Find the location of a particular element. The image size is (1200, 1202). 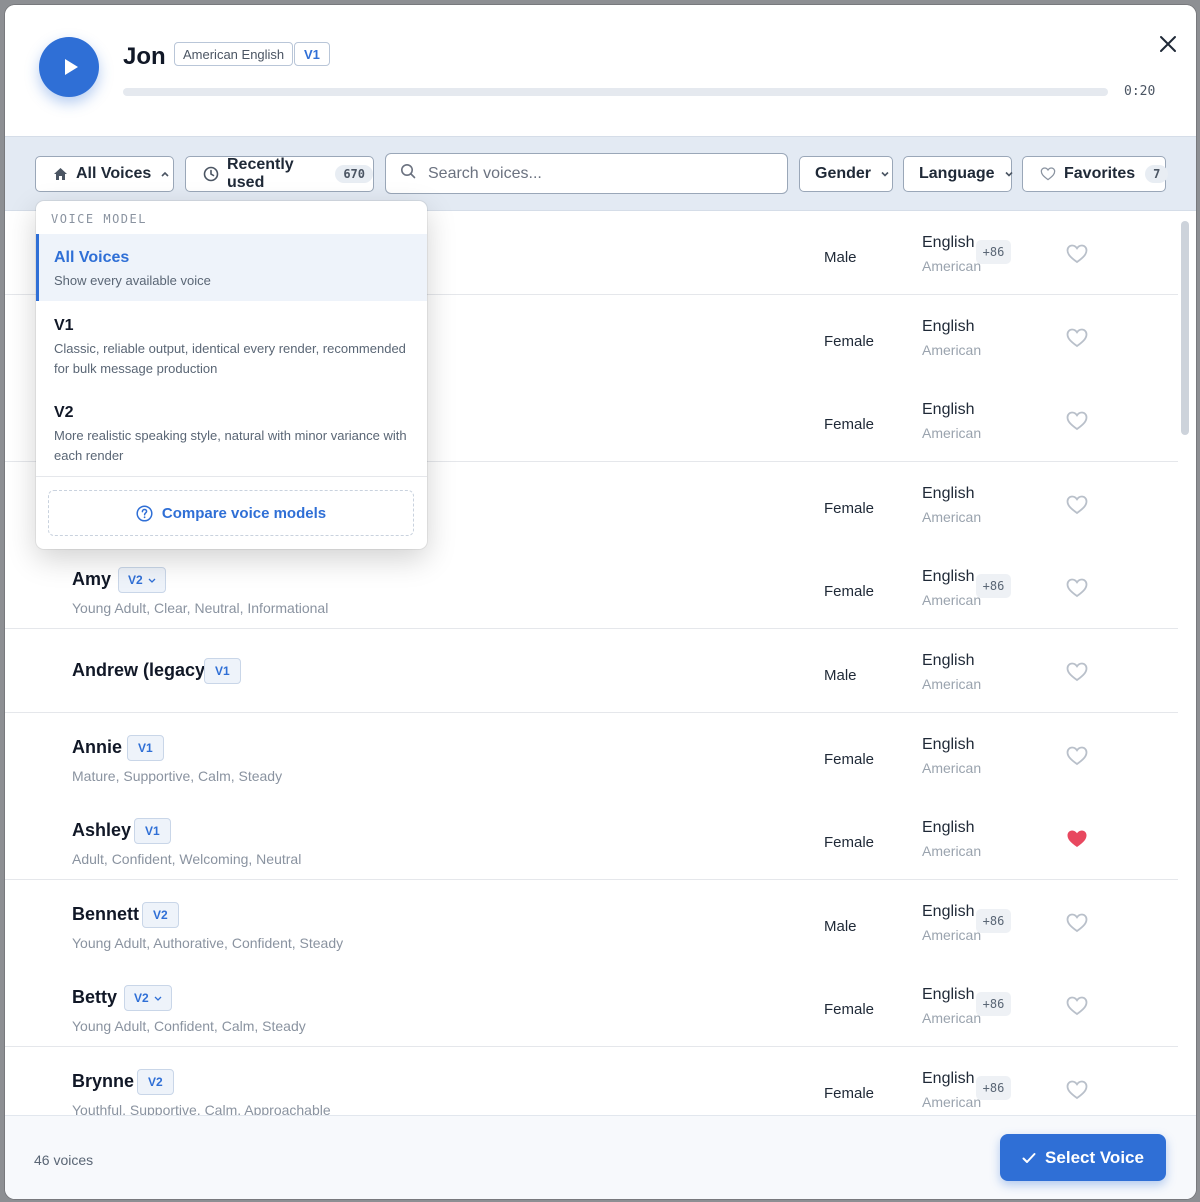

compare-voice-models-button: Compare voice models is located at coordinates (231, 513).